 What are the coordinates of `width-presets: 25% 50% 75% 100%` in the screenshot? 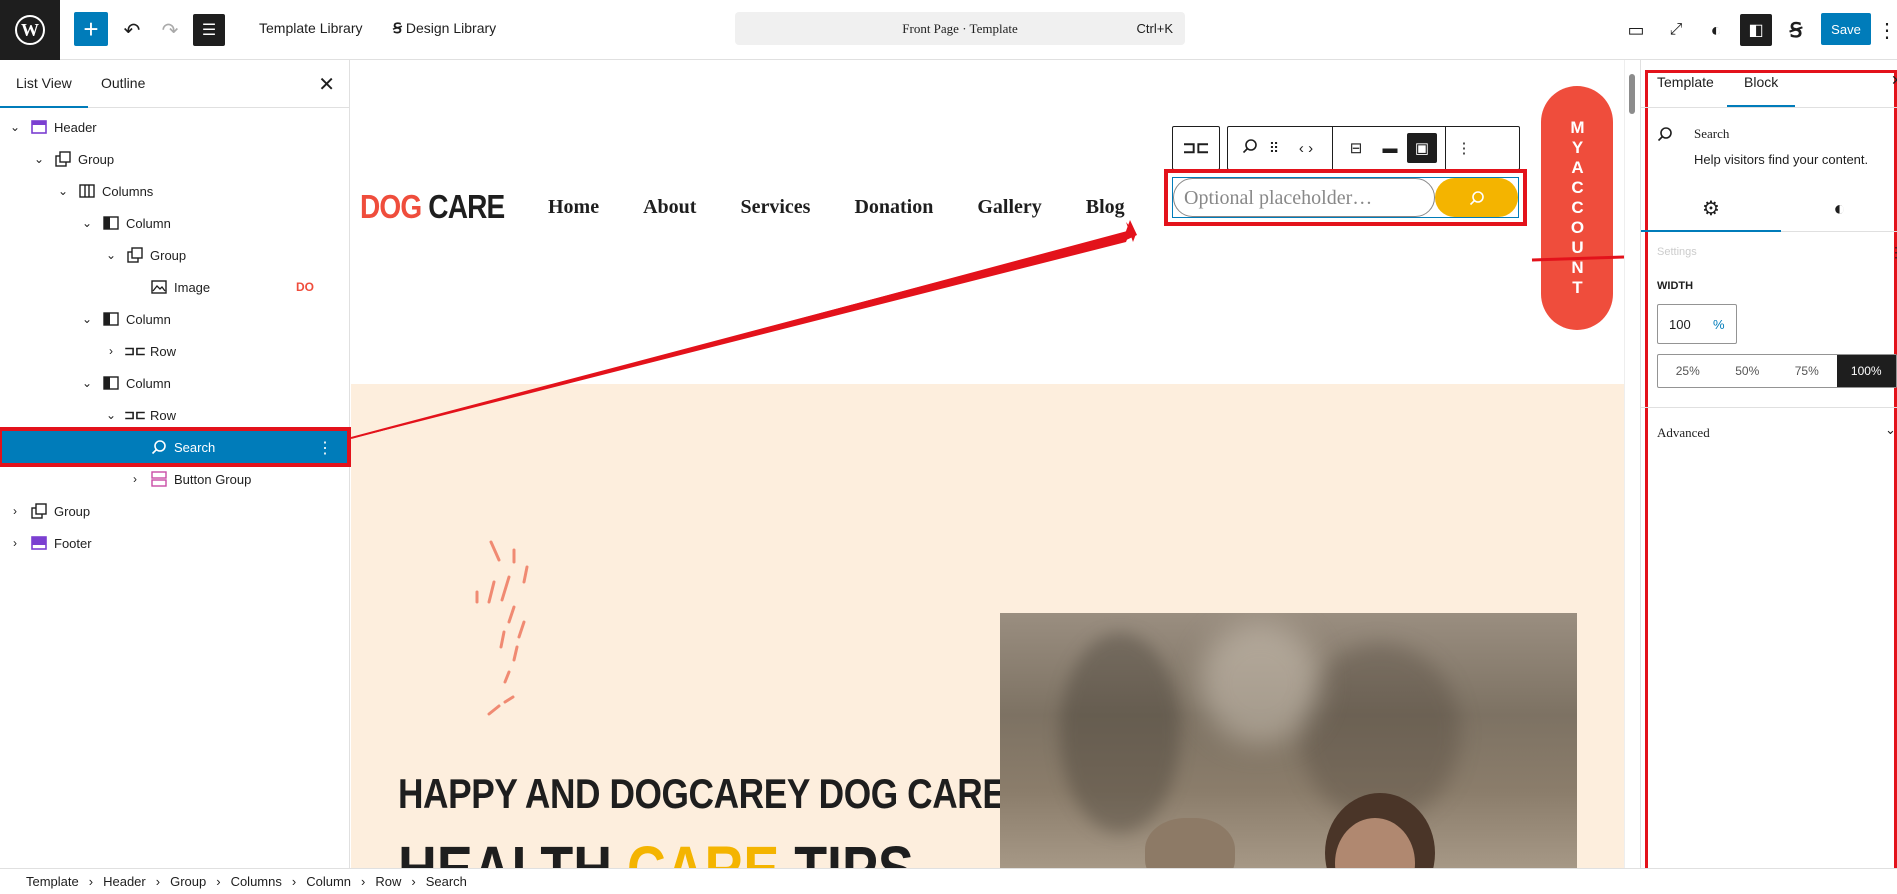 It's located at (1777, 371).